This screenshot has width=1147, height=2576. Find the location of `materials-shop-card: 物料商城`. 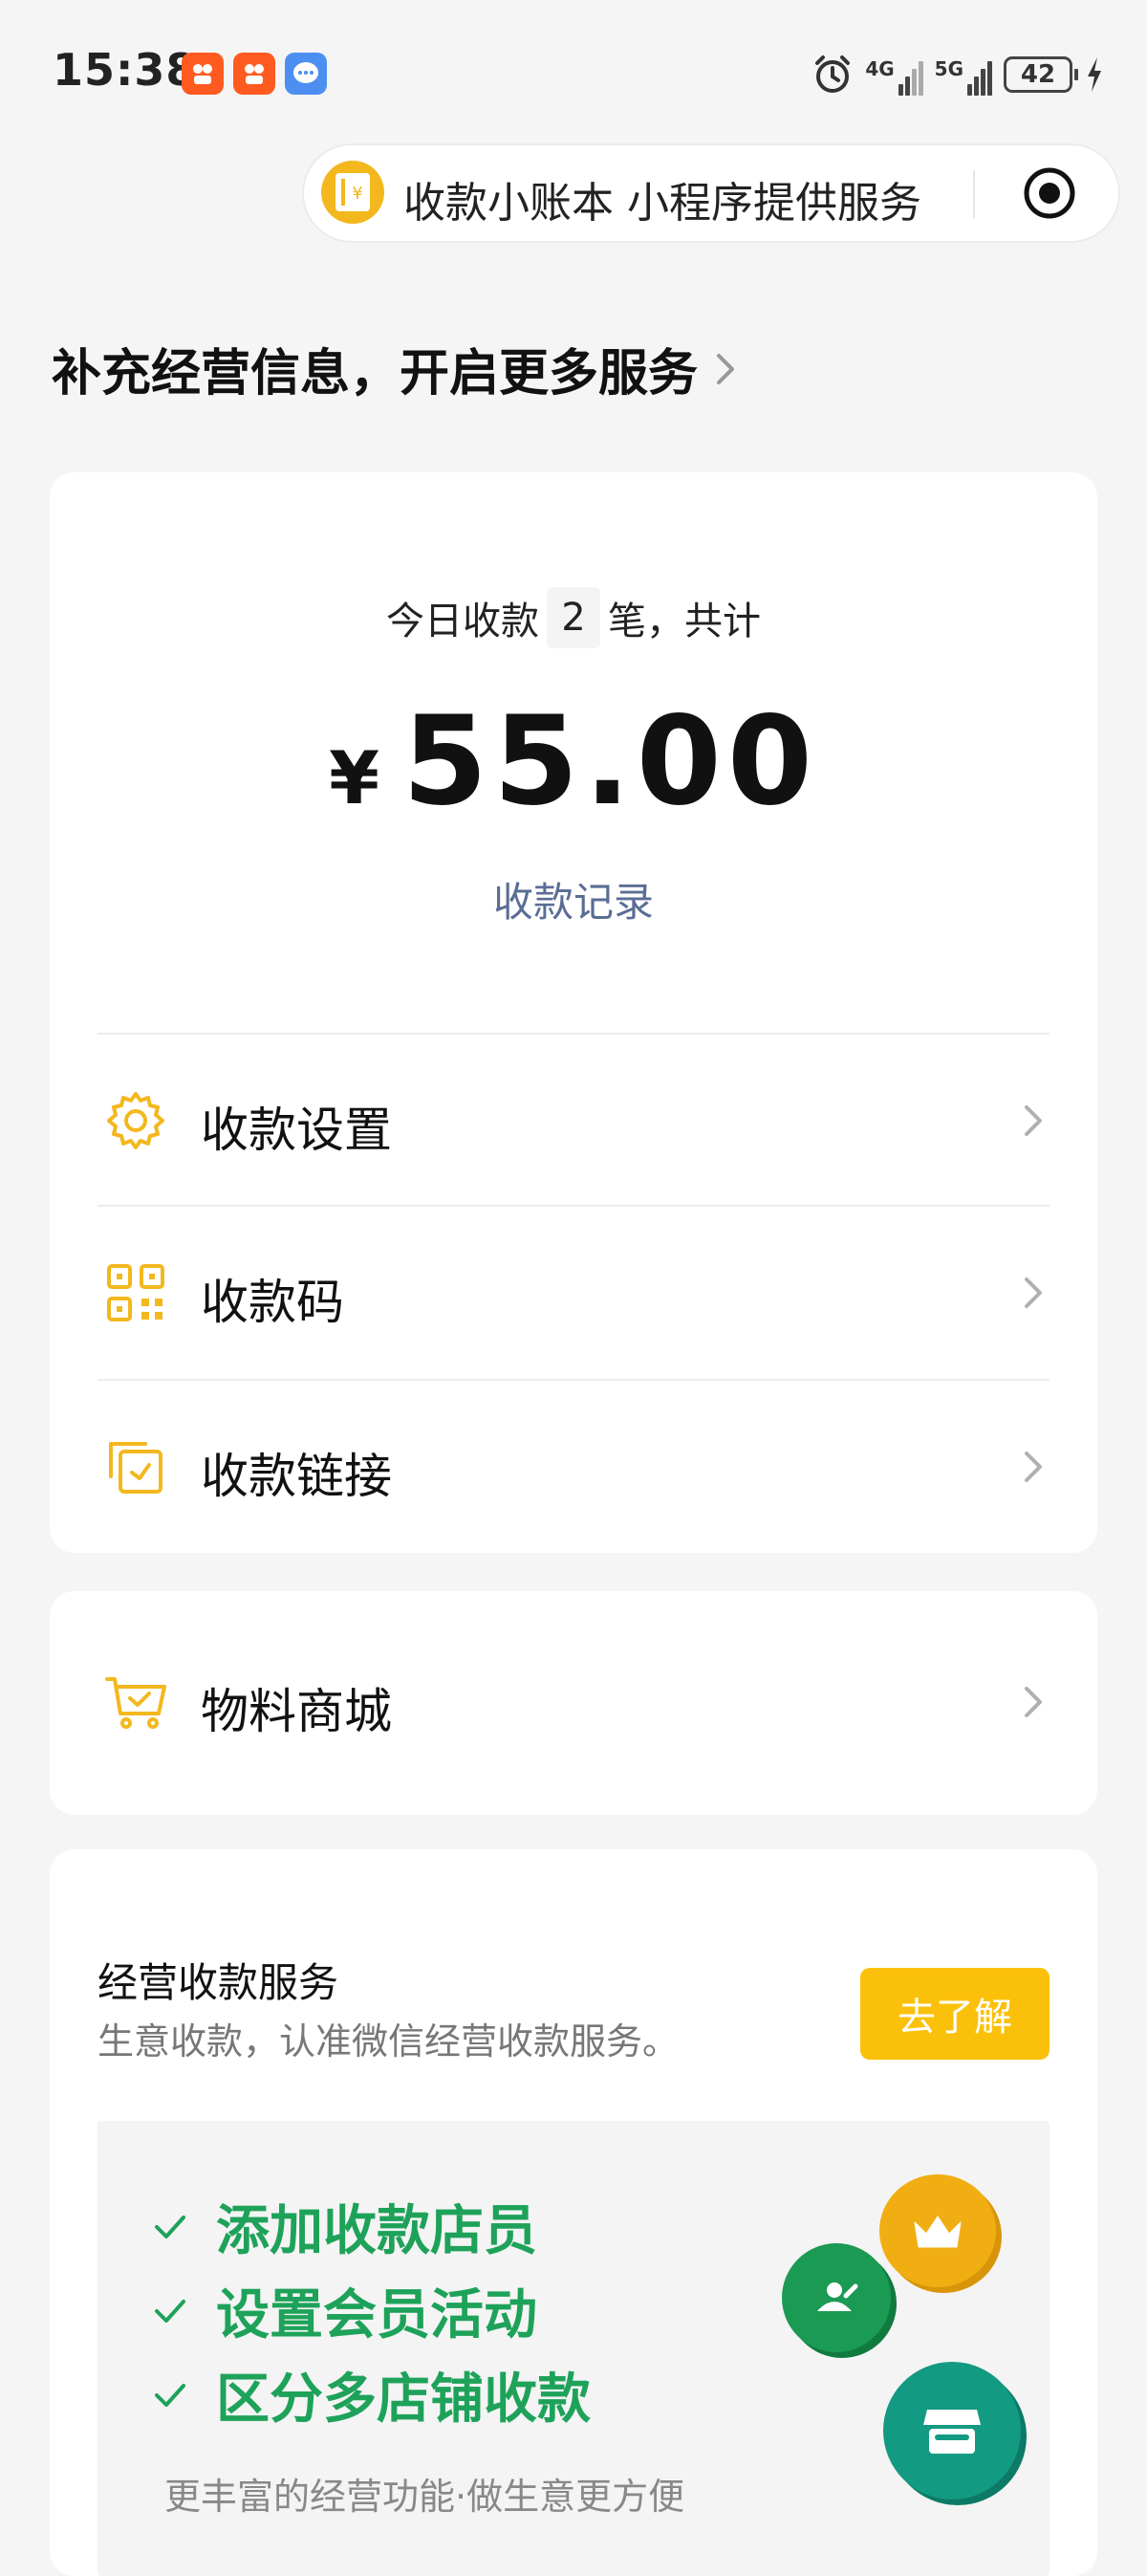

materials-shop-card: 物料商城 is located at coordinates (573, 1703).